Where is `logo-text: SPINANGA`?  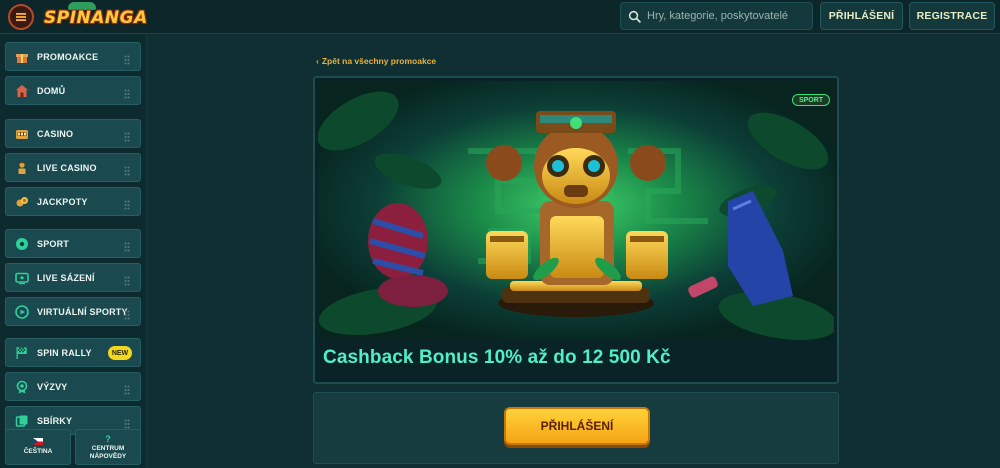
logo-text: SPINANGA is located at coordinates (96, 18).